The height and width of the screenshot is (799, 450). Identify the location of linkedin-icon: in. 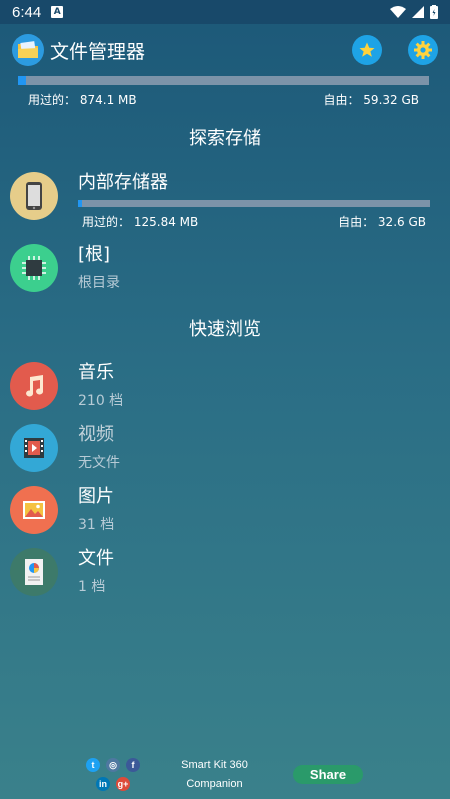
(103, 784).